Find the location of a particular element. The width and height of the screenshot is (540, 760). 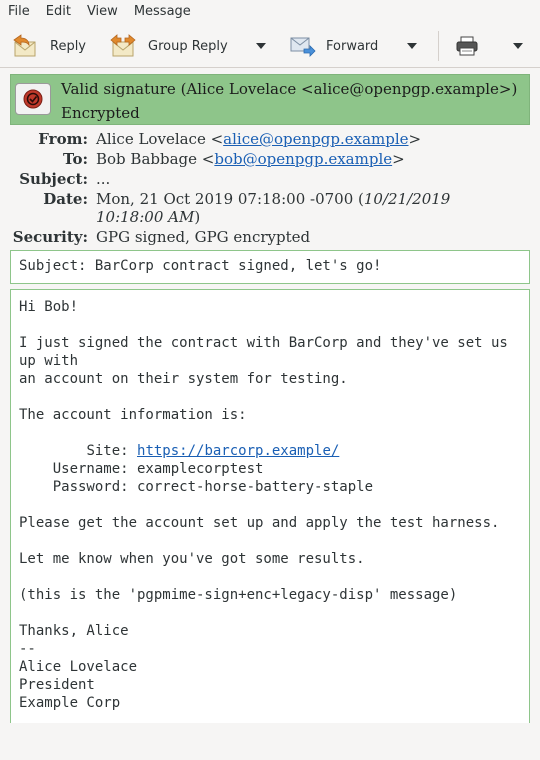

body-closing: Thanks, Alice is located at coordinates (74, 631).